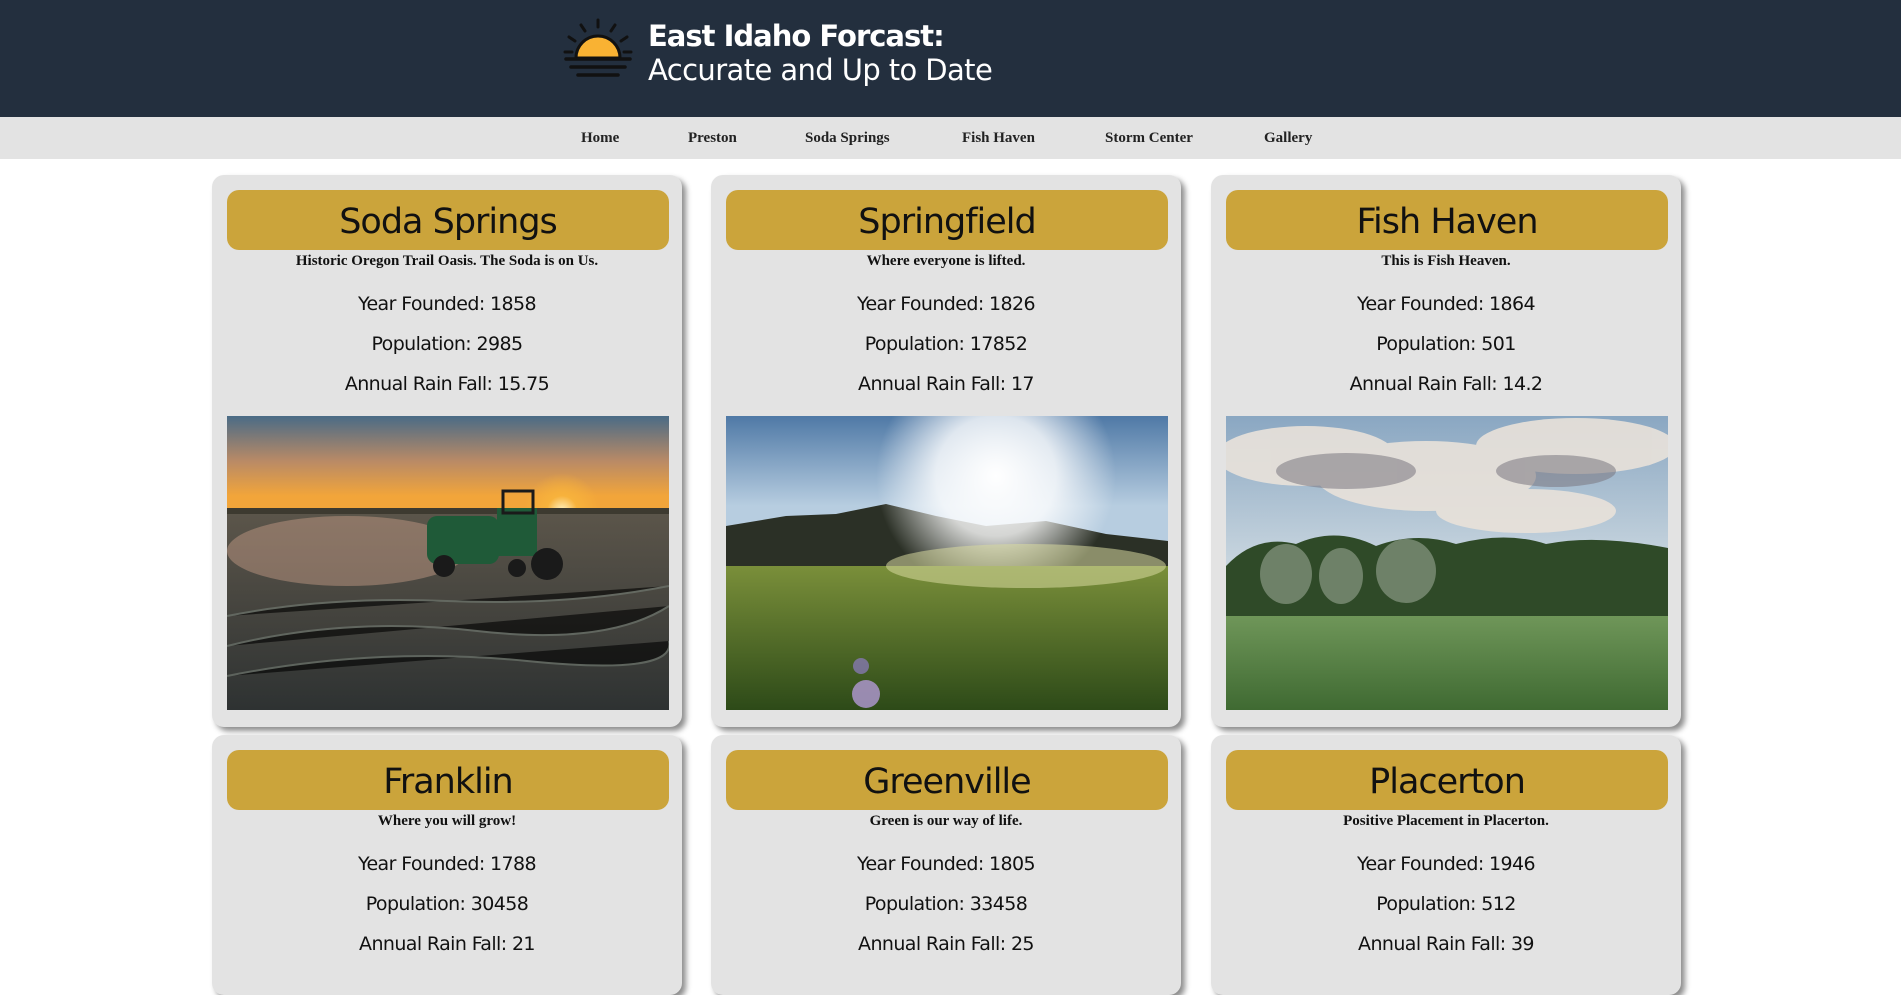  I want to click on town-population: Population: 512, so click(1446, 904).